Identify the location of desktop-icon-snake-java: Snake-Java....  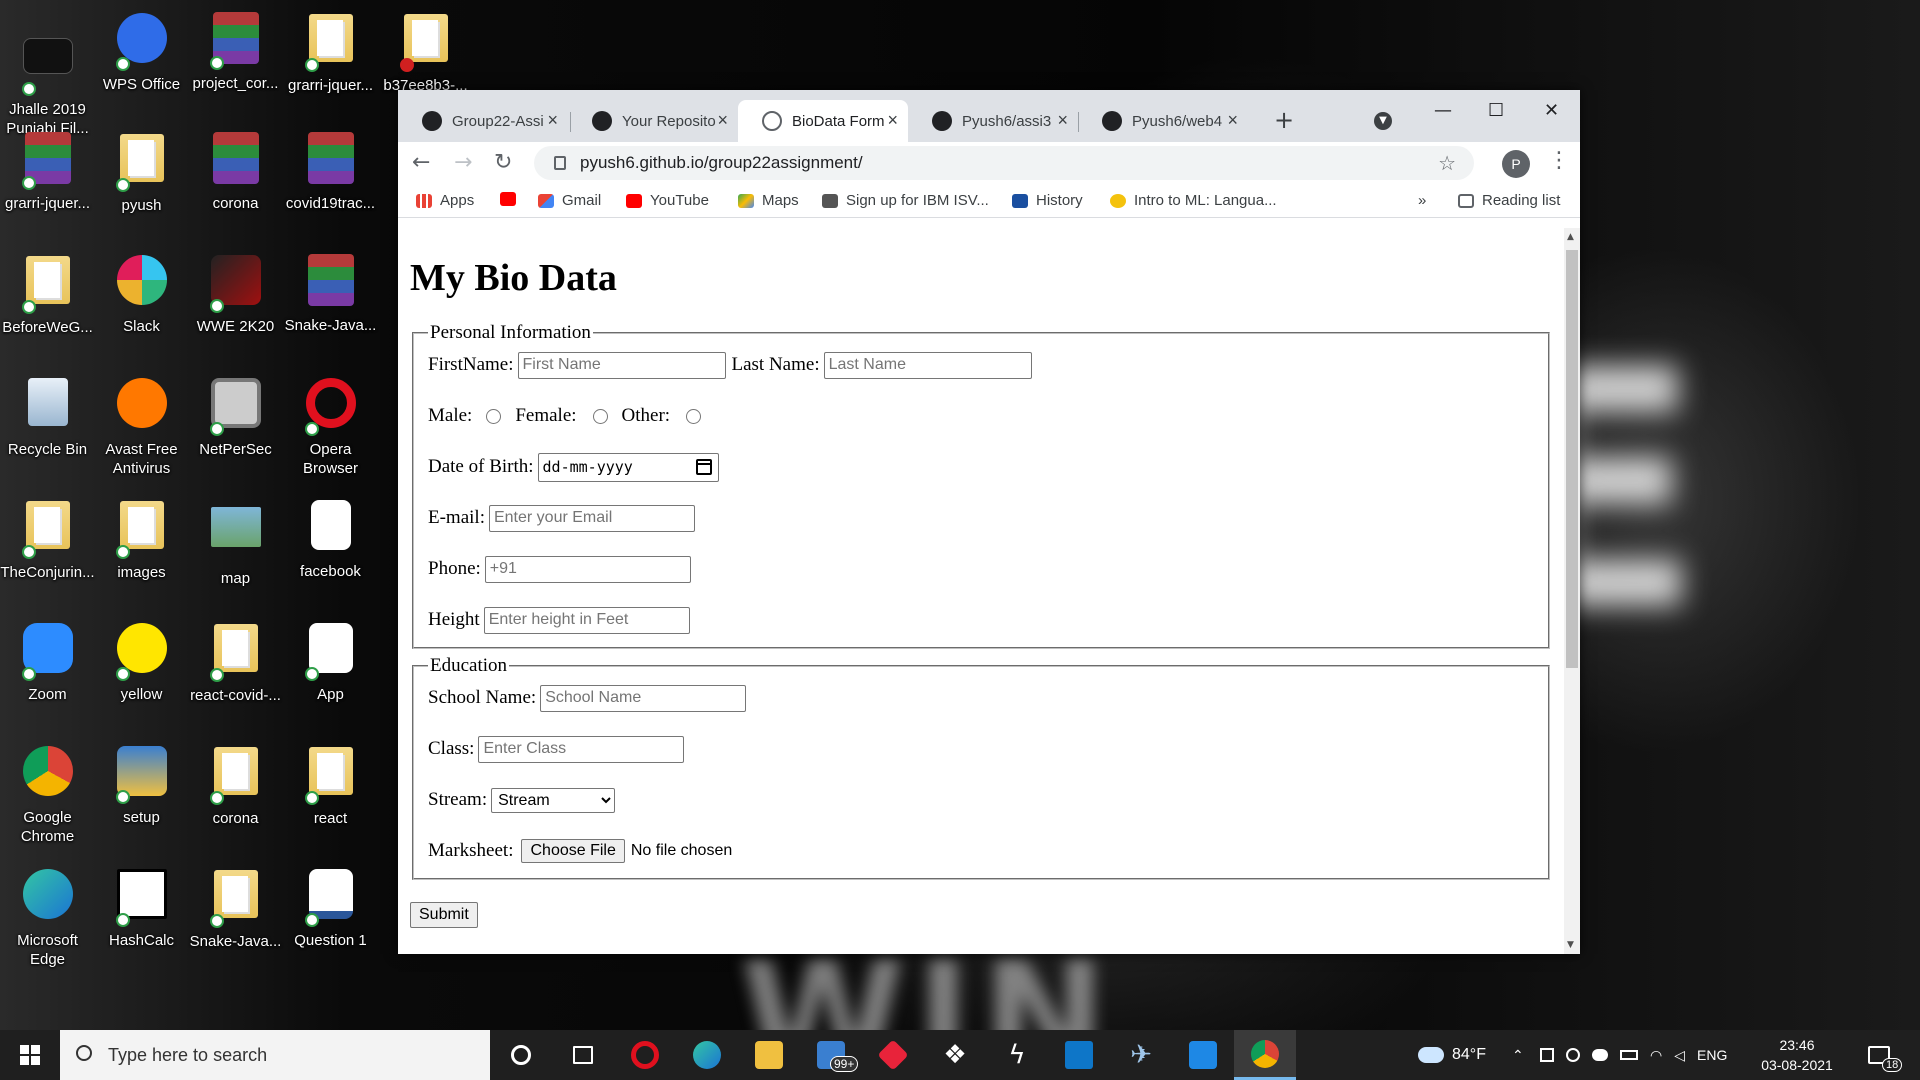
(330, 293).